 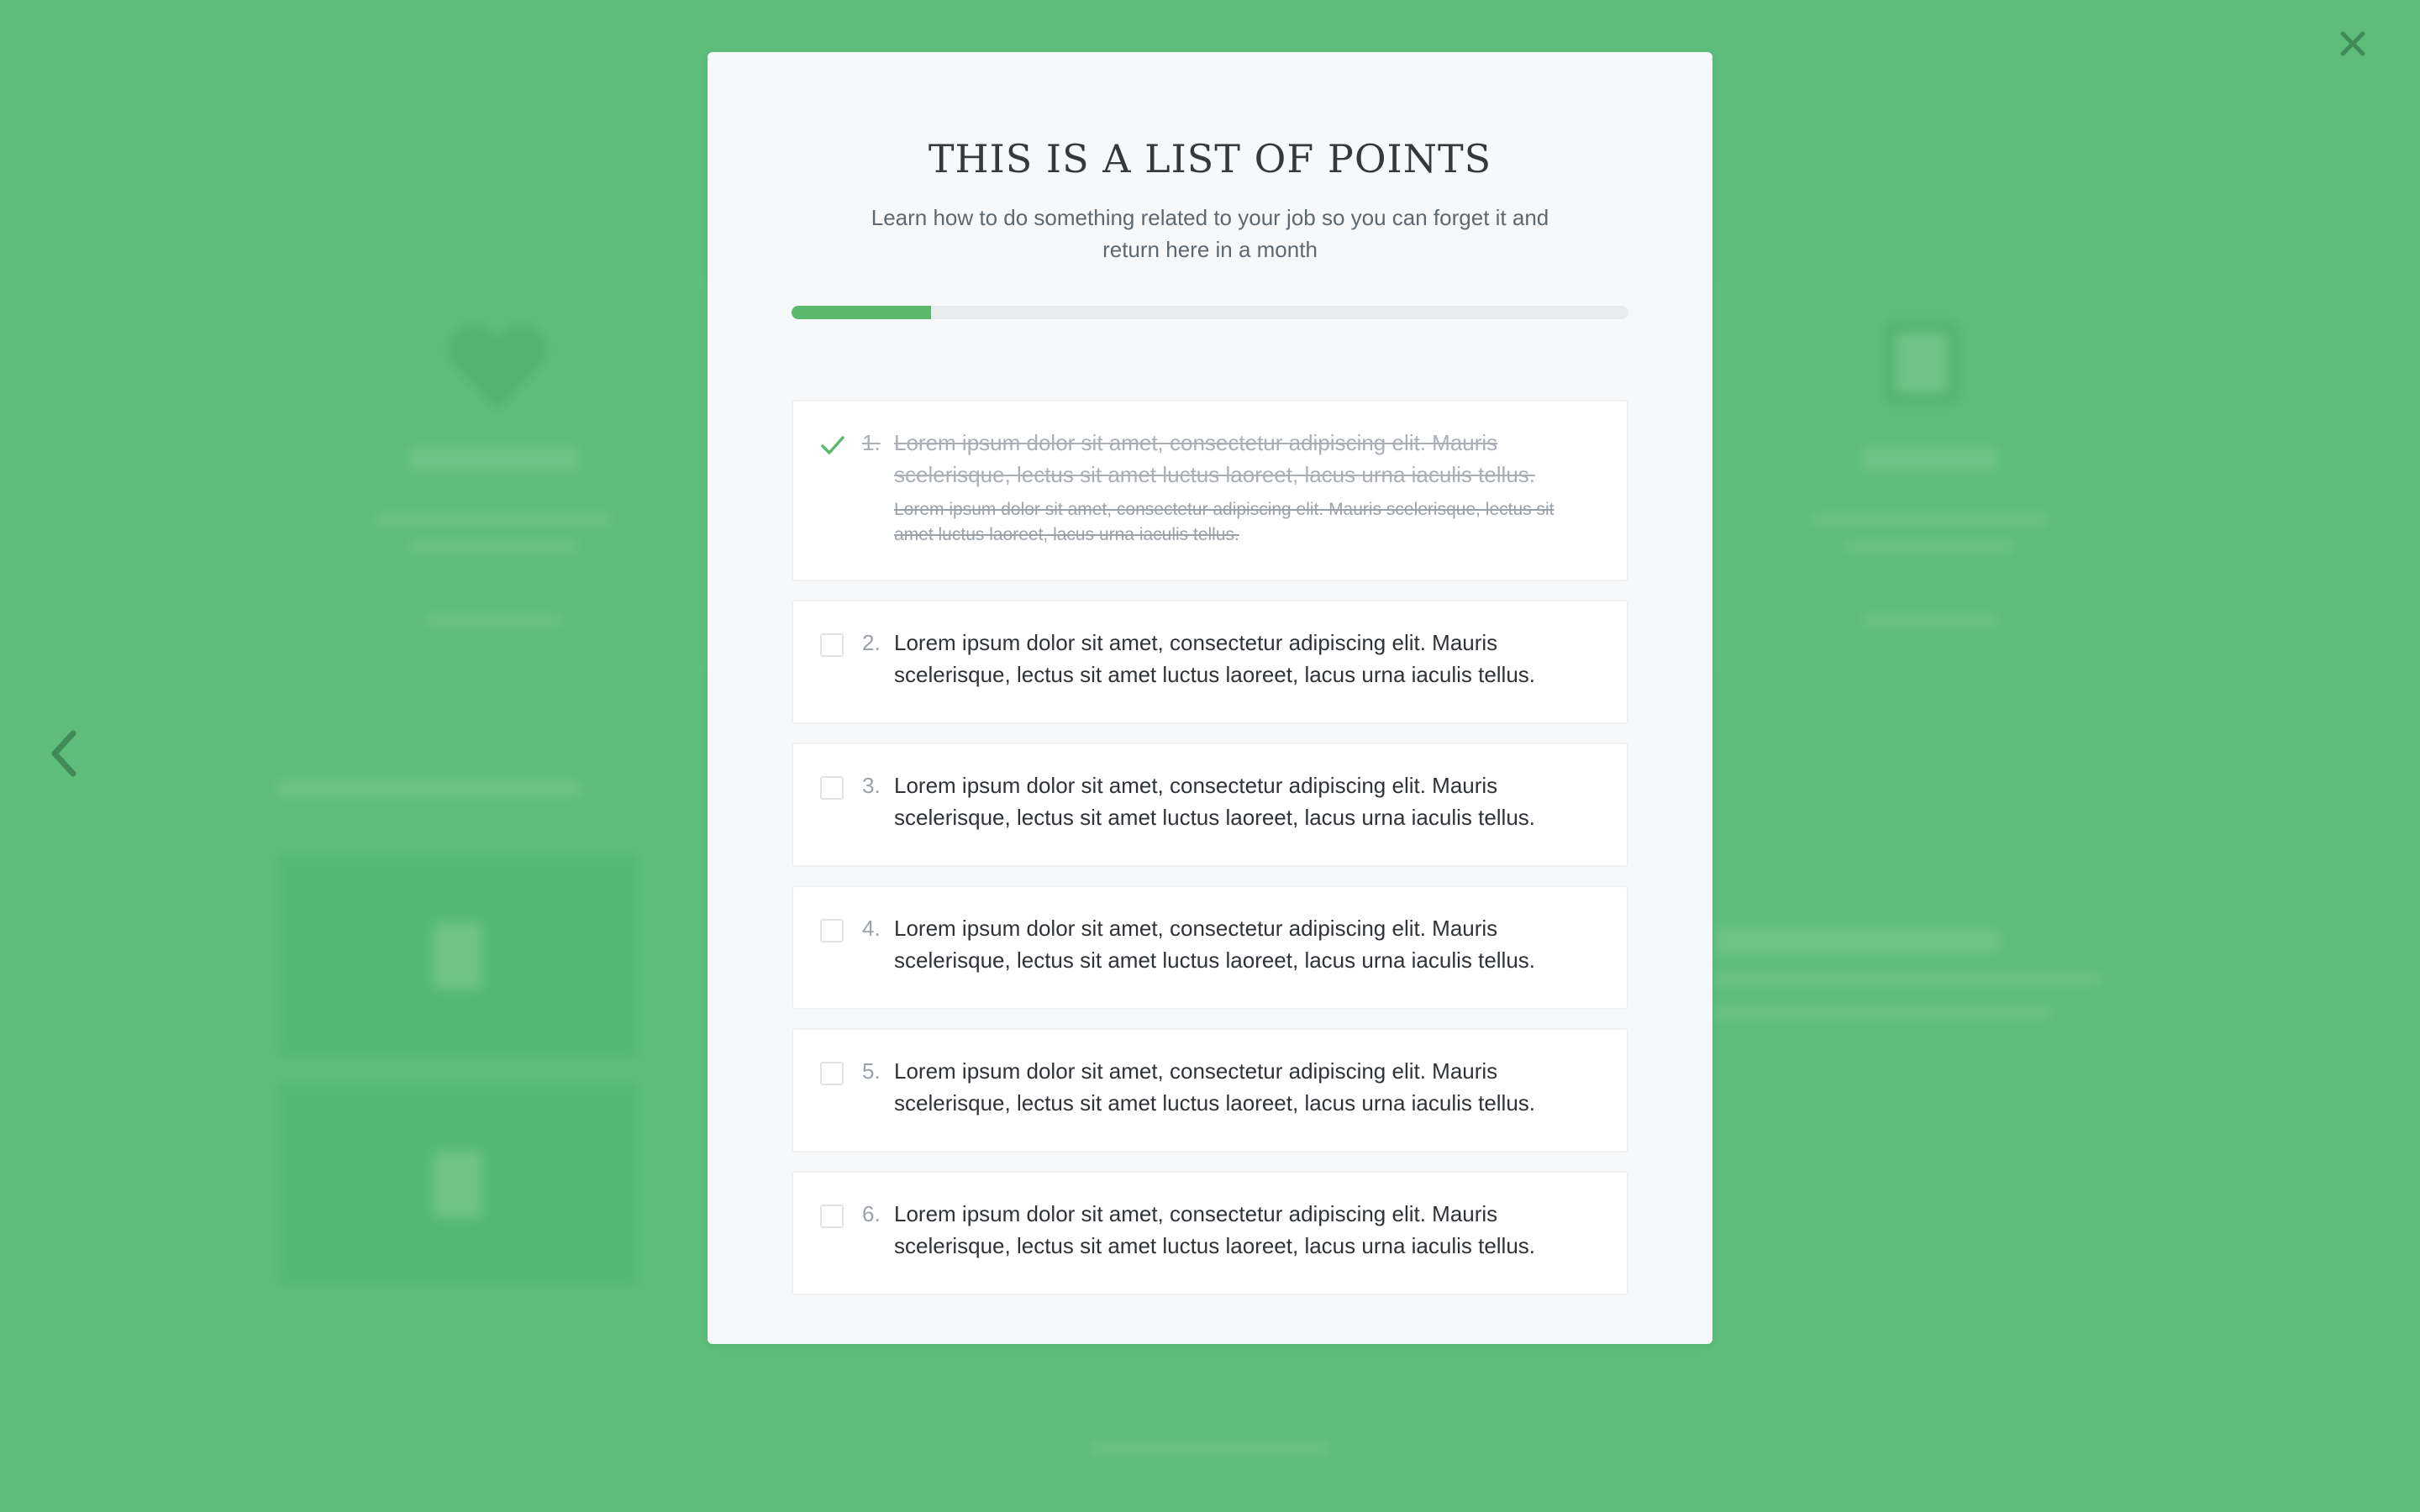 I want to click on progress-bar-fill, so click(x=862, y=312).